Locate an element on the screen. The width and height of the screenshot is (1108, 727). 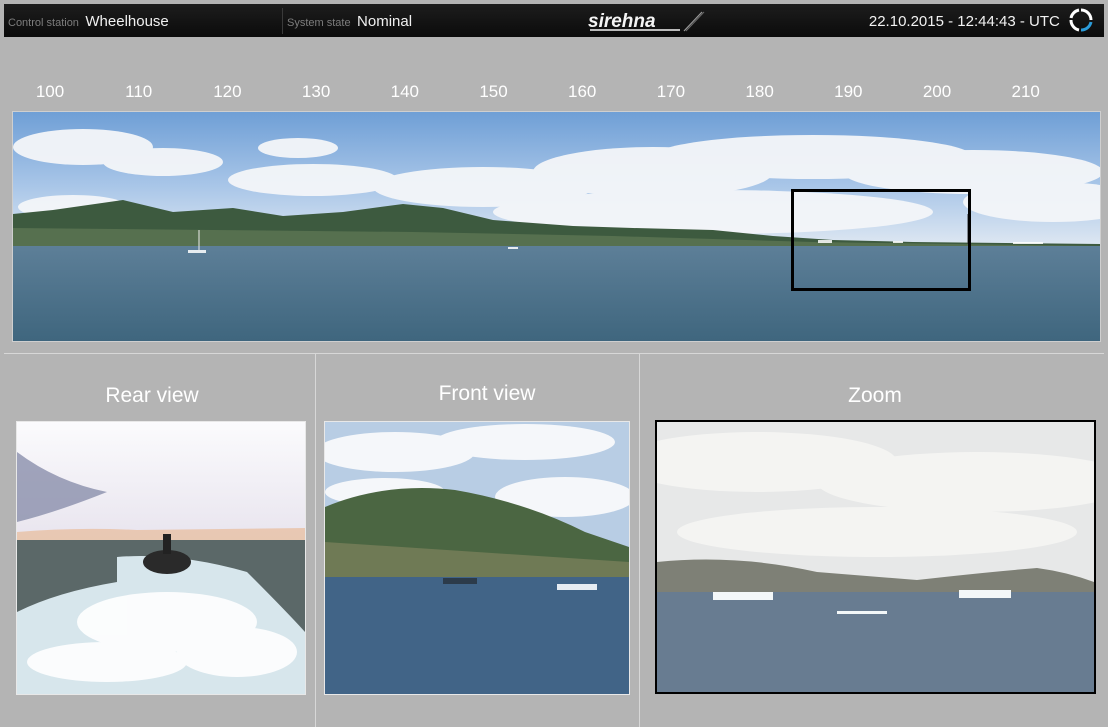
bearing-tick-label: 130 is located at coordinates (316, 91).